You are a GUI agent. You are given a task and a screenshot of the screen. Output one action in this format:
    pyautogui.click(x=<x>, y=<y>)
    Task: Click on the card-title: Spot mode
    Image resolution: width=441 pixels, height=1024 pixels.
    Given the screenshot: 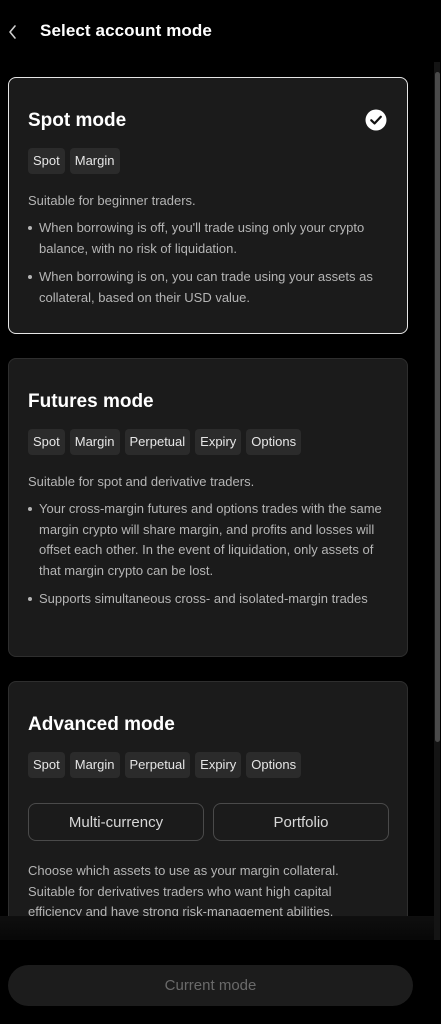 What is the action you would take?
    pyautogui.click(x=77, y=120)
    